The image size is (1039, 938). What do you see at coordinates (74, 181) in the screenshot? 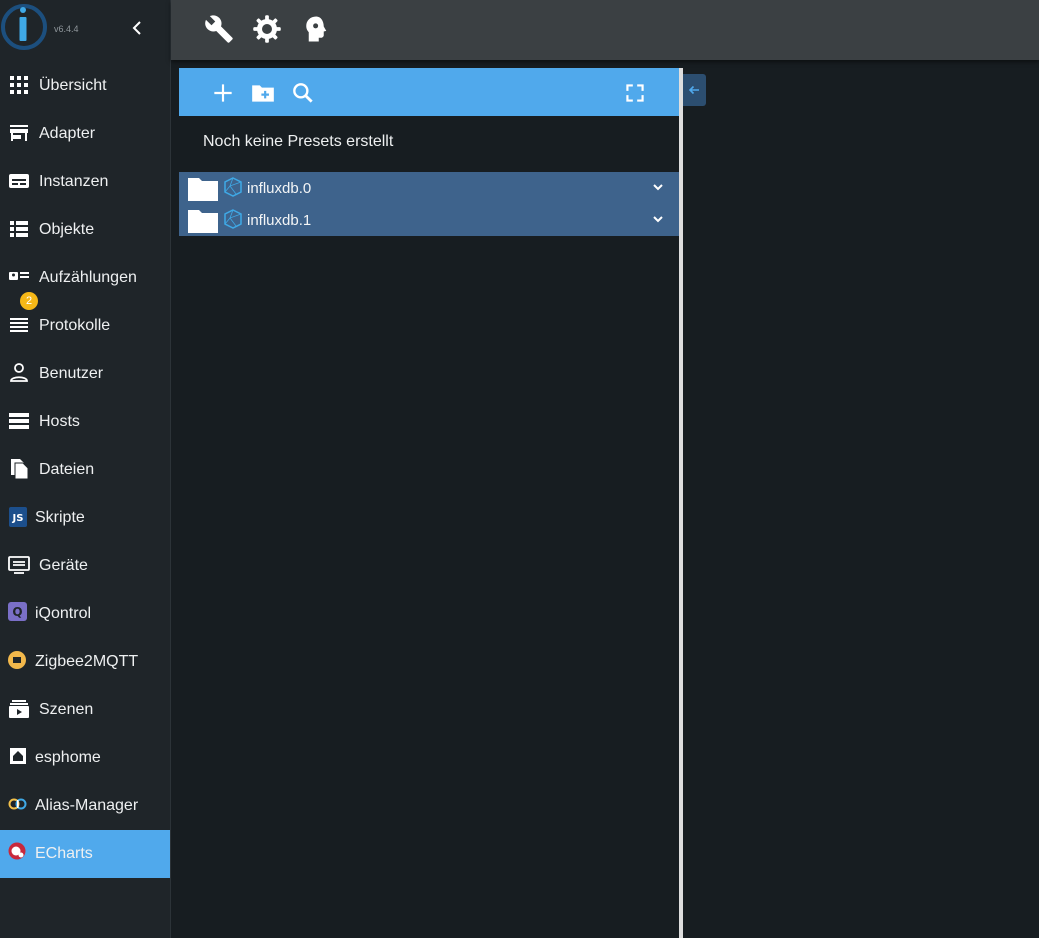
I see `sidebar-item-label: Instanzen` at bounding box center [74, 181].